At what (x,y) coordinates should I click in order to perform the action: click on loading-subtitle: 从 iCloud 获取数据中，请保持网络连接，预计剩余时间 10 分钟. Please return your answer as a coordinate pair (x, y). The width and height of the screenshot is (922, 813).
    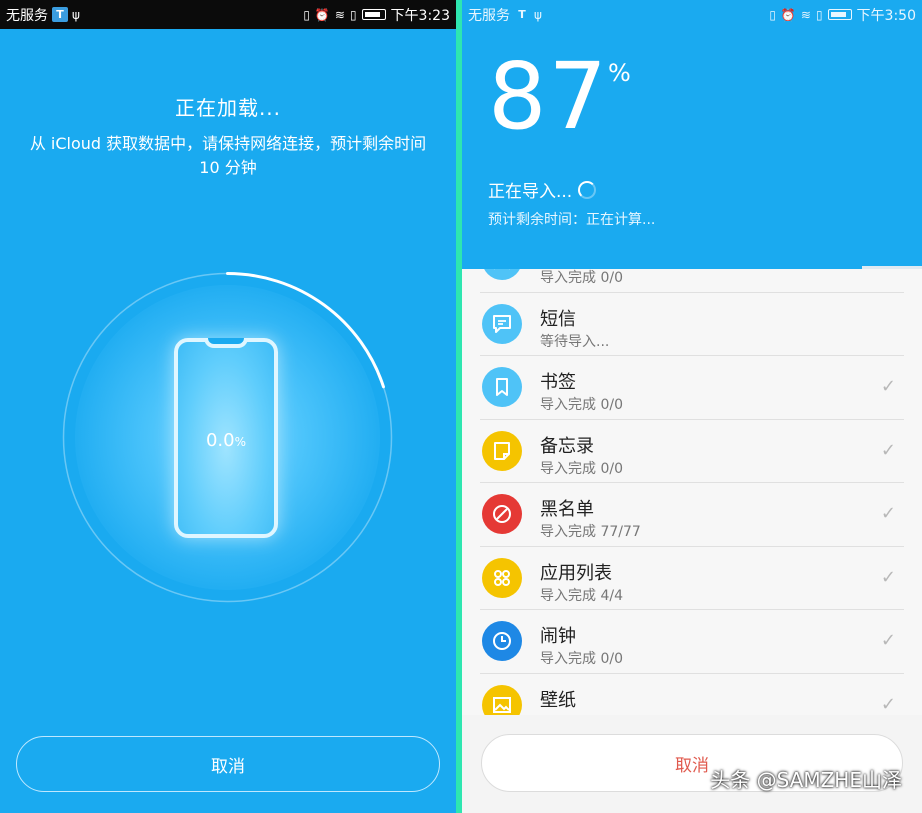
    Looking at the image, I should click on (228, 155).